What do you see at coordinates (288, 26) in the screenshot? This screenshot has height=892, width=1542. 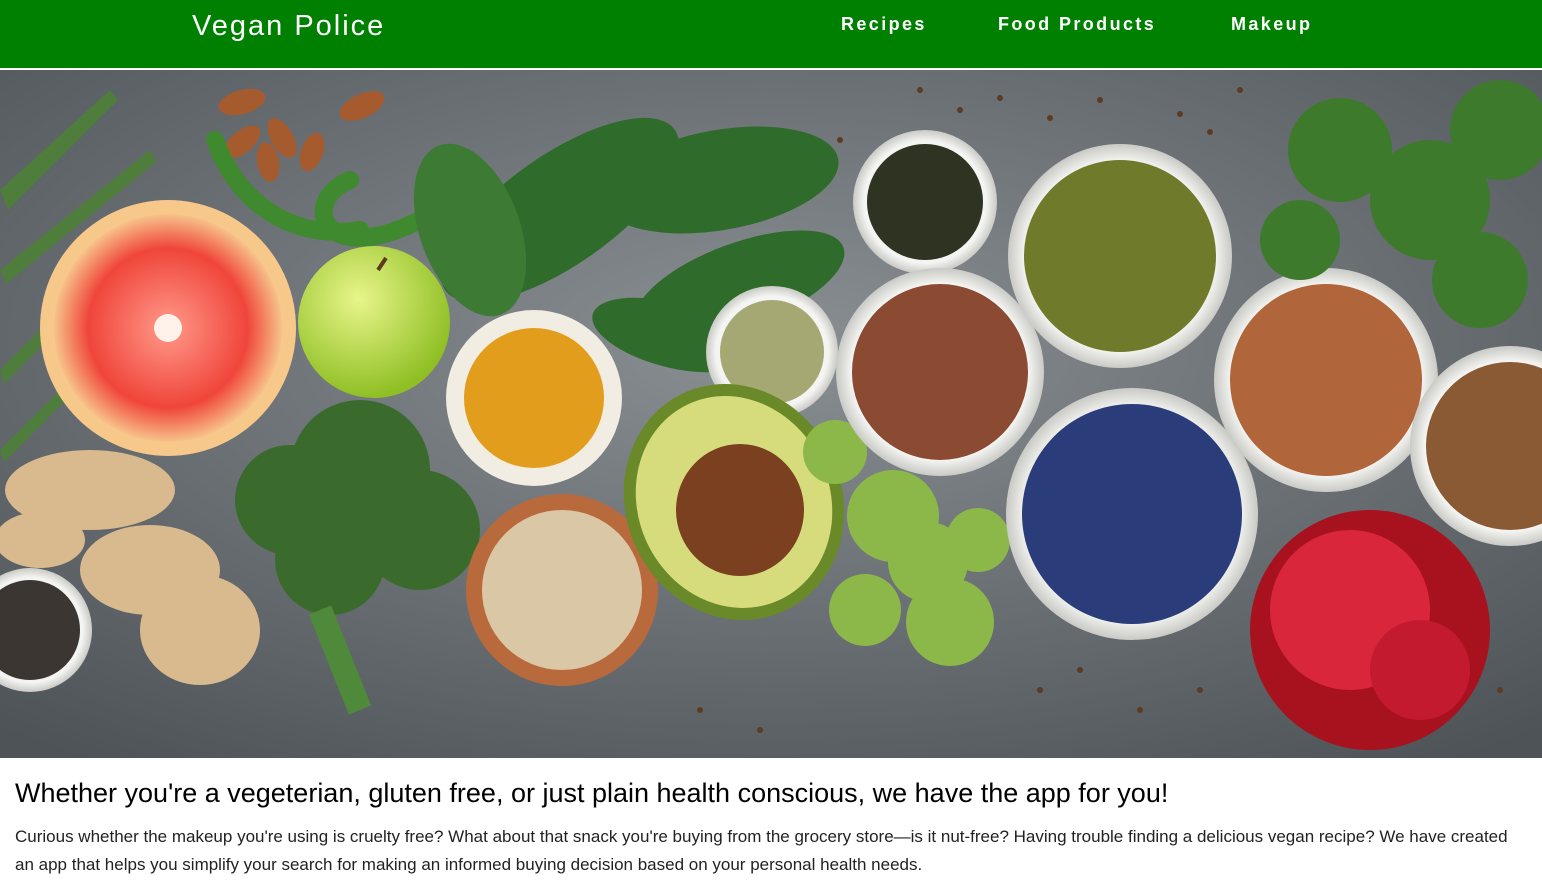 I see `brand-logo-text: Vegan Police` at bounding box center [288, 26].